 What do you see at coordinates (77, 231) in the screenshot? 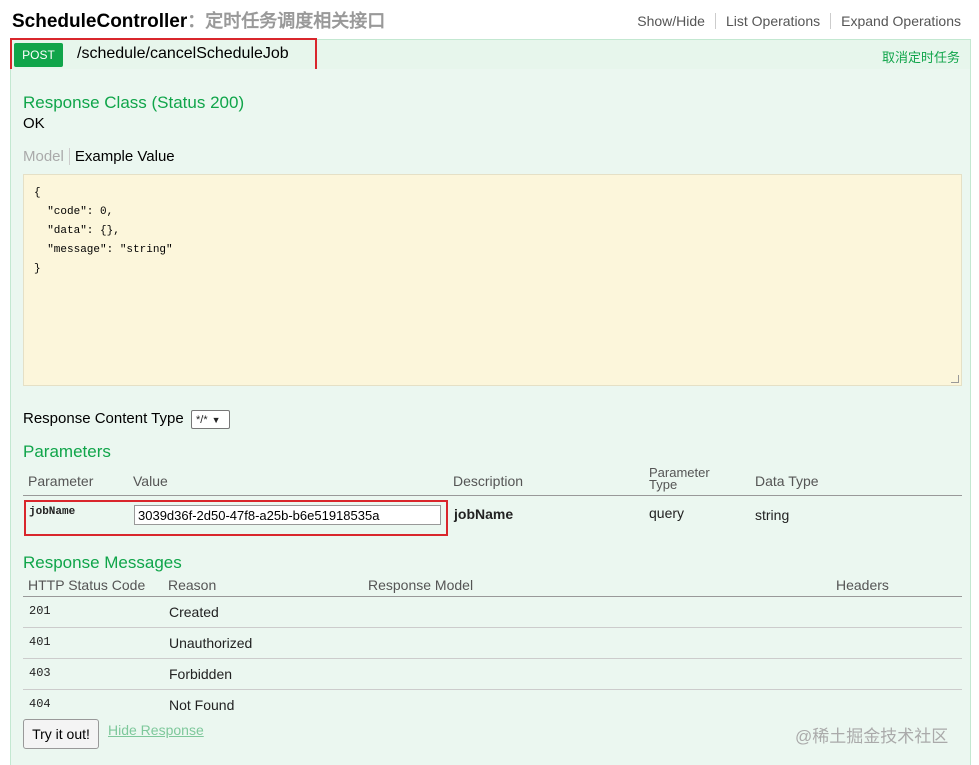
I see `sample-line: "data": {},` at bounding box center [77, 231].